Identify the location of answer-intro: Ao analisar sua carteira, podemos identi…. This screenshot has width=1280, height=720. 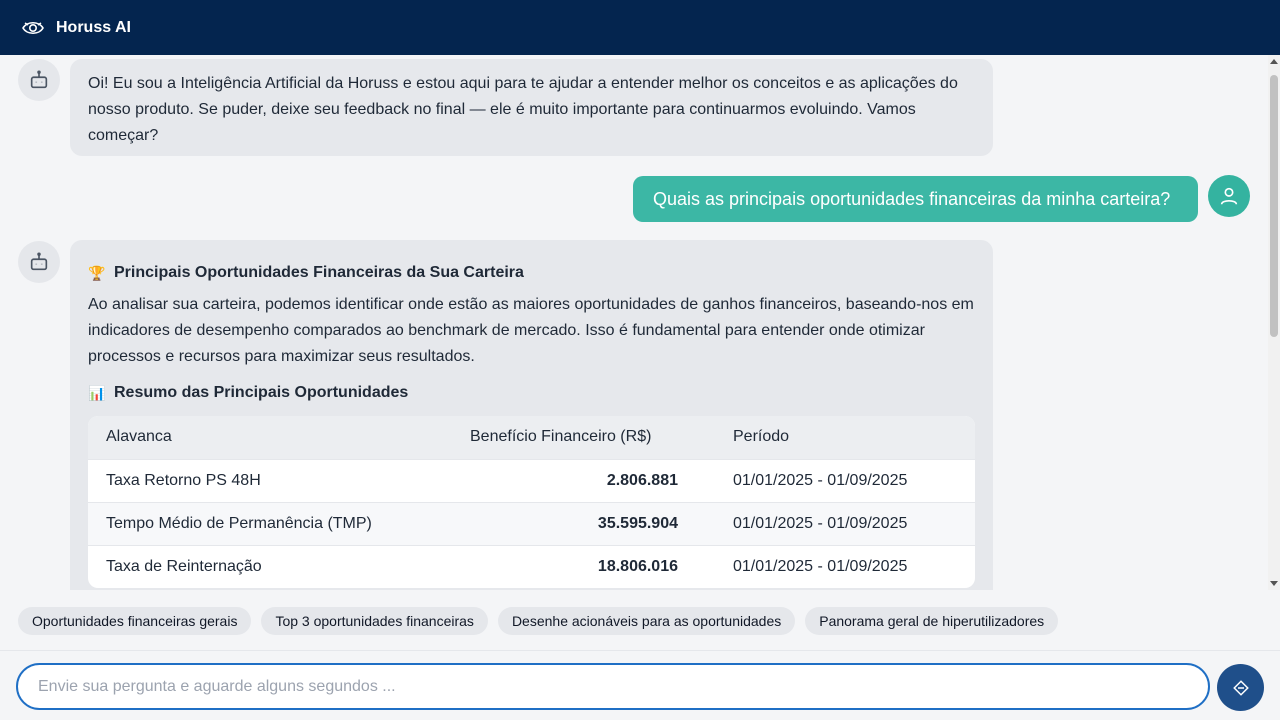
(531, 330).